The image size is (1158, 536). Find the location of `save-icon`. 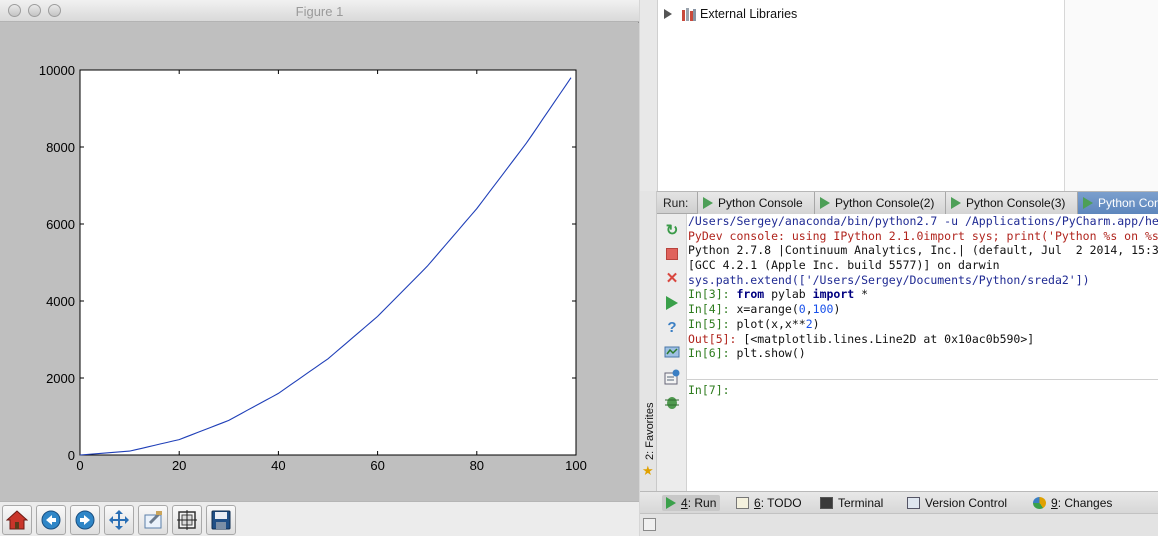

save-icon is located at coordinates (221, 520).